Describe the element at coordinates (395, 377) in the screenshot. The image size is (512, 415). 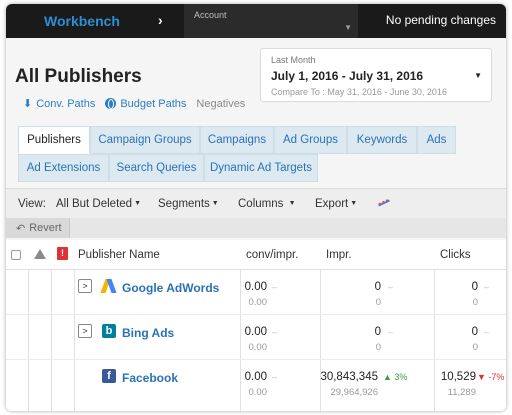
I see `impr-change: ▲ 3%` at that location.